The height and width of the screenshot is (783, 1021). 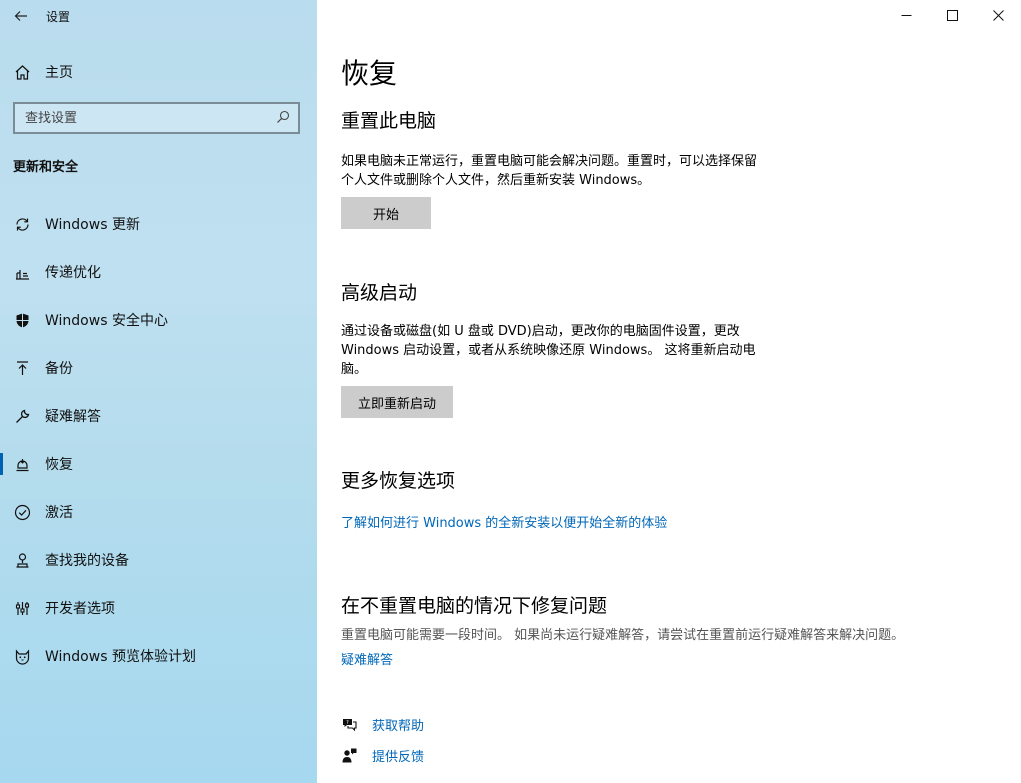 I want to click on reset-heading: 重置此电脑, so click(x=389, y=121).